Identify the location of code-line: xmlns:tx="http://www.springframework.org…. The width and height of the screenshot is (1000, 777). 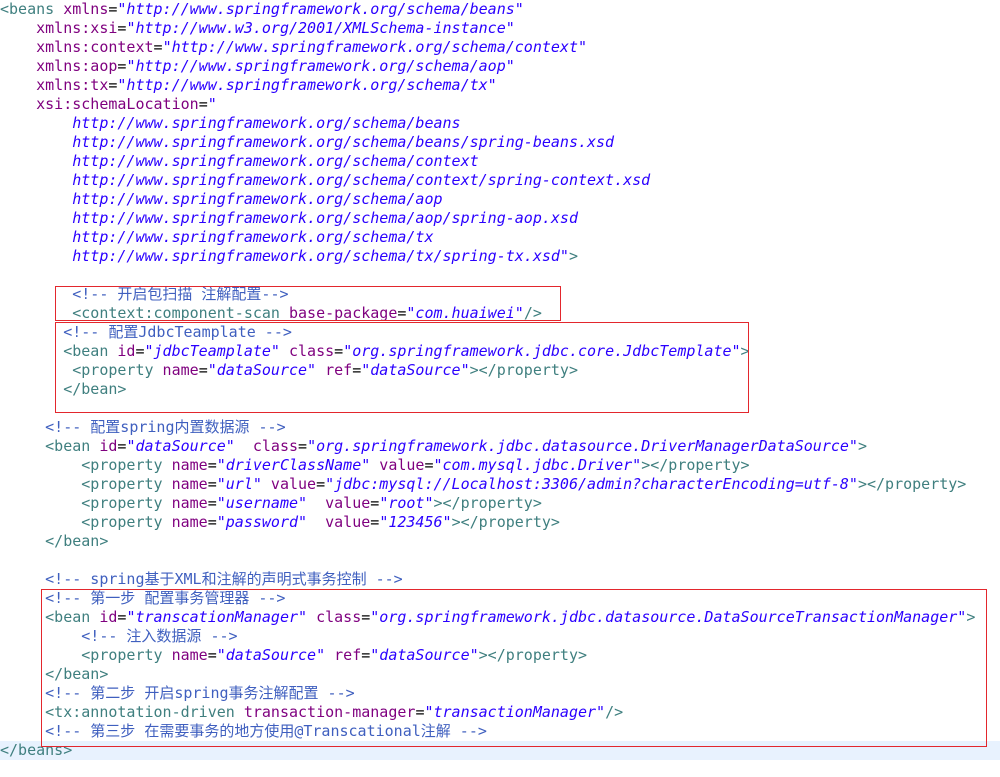
(248, 85).